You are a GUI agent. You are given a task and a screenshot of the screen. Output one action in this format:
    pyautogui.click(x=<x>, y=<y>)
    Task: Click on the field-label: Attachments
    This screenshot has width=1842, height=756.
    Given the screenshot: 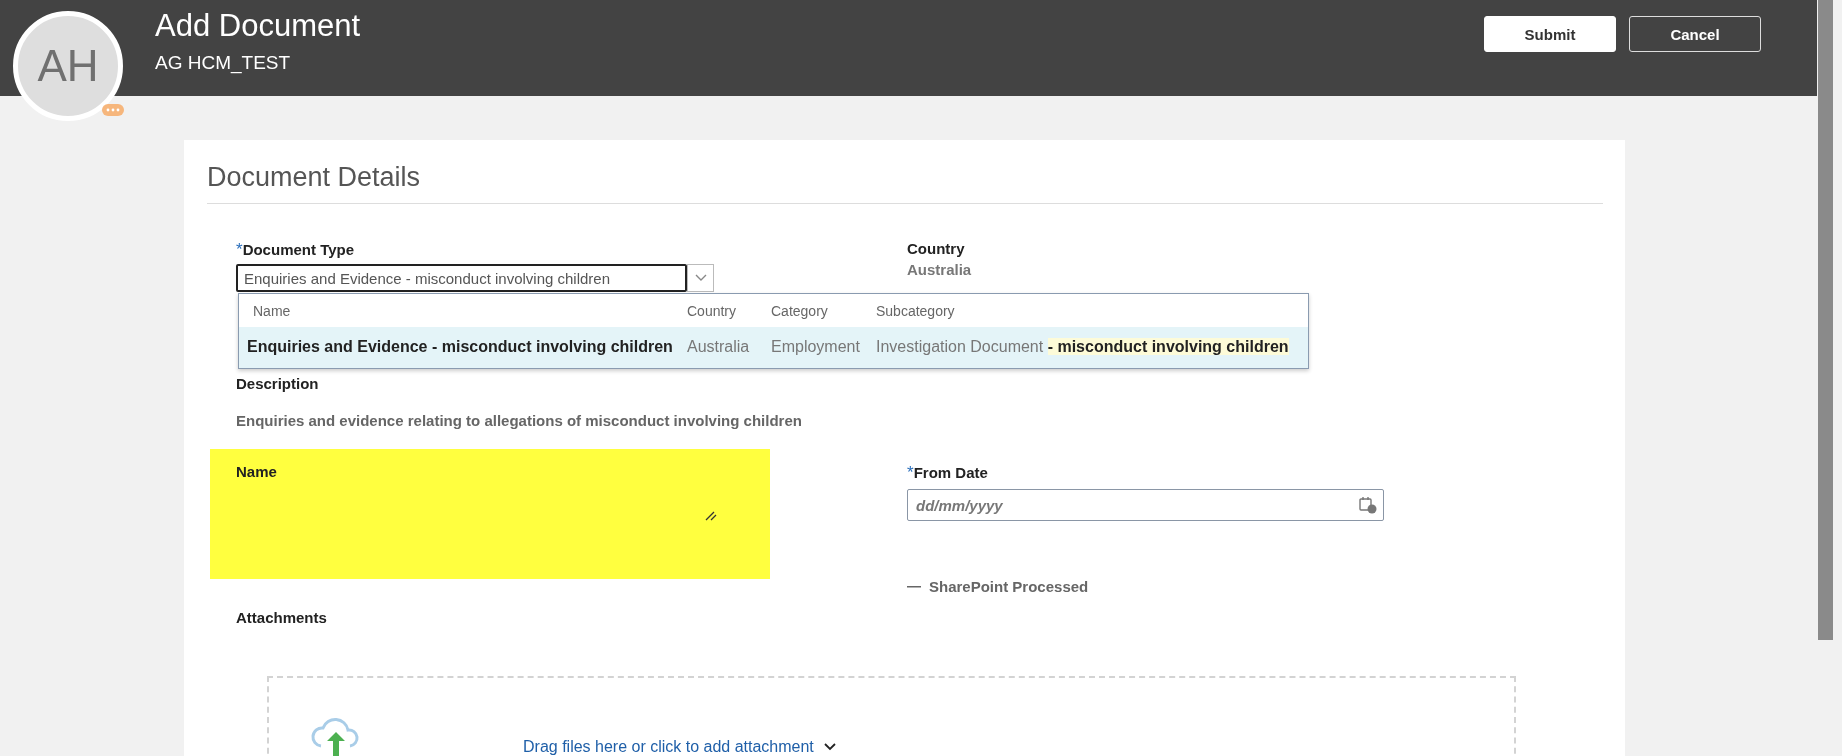 What is the action you would take?
    pyautogui.click(x=281, y=617)
    